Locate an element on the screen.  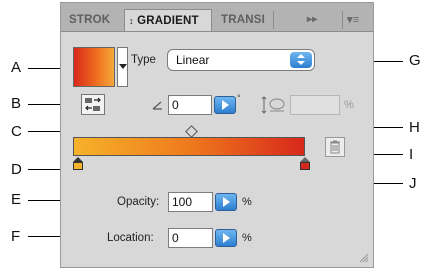
callout-a: A is located at coordinates (16, 67).